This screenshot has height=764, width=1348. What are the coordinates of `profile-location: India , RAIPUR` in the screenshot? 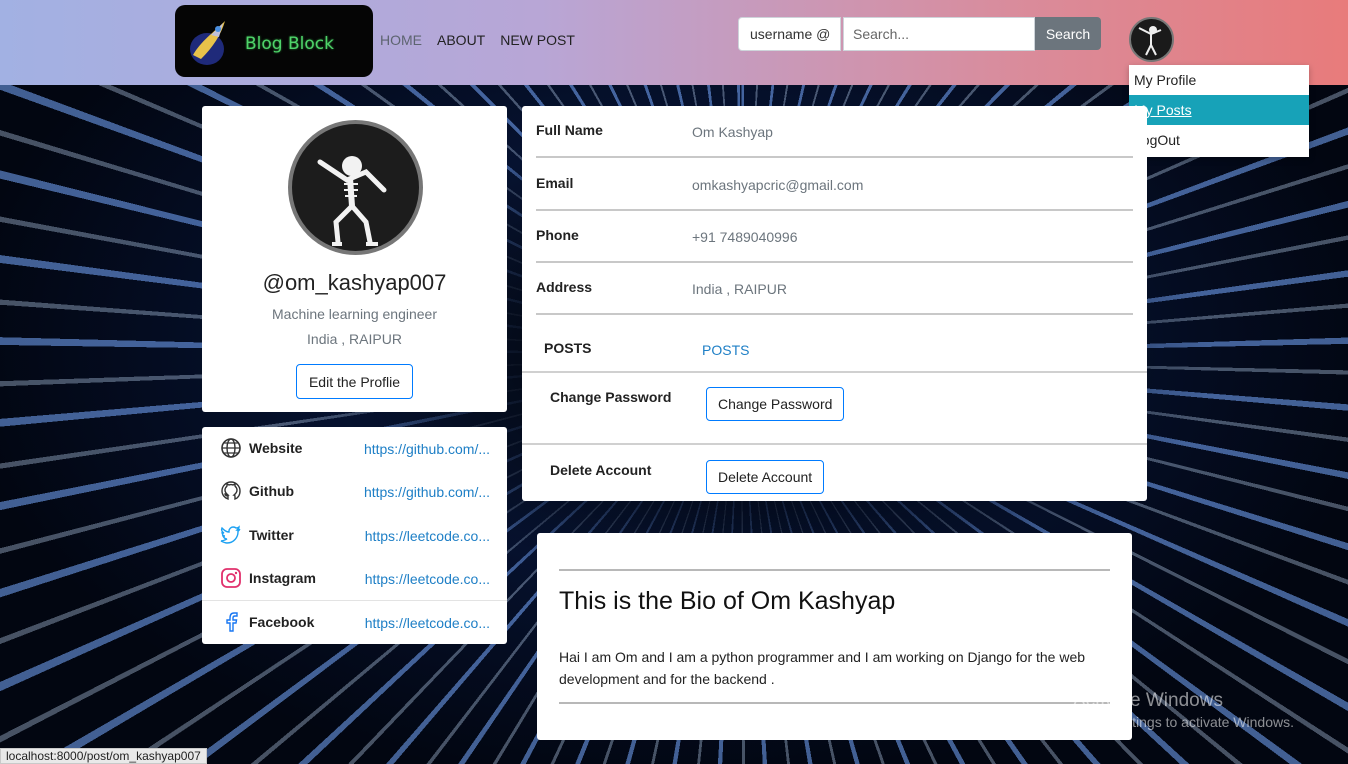 It's located at (354, 339).